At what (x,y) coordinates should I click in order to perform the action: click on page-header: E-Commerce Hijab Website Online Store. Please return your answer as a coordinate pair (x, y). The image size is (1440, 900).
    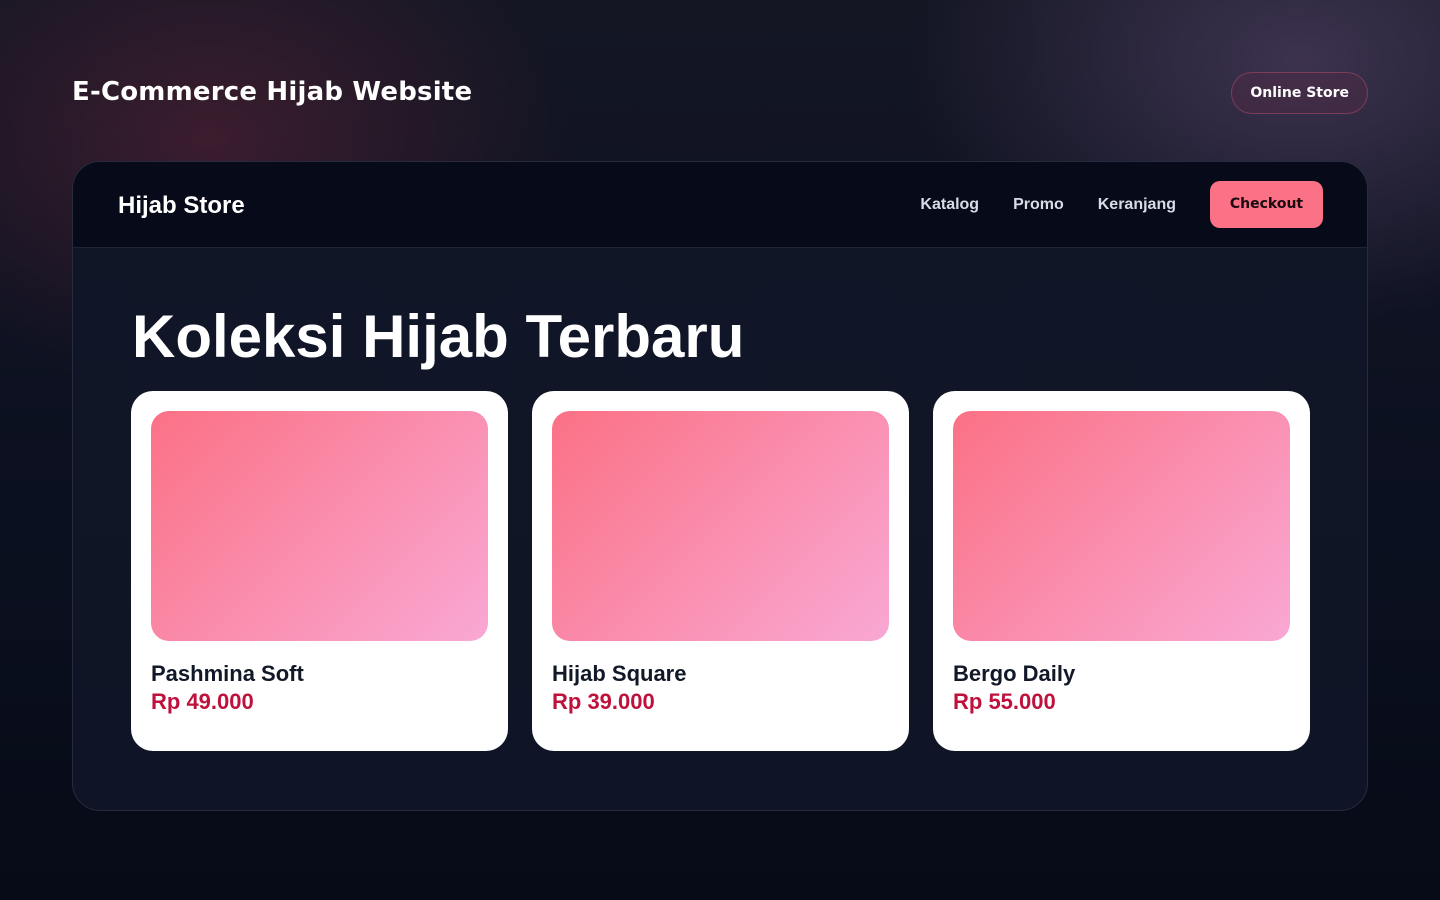
    Looking at the image, I should click on (720, 94).